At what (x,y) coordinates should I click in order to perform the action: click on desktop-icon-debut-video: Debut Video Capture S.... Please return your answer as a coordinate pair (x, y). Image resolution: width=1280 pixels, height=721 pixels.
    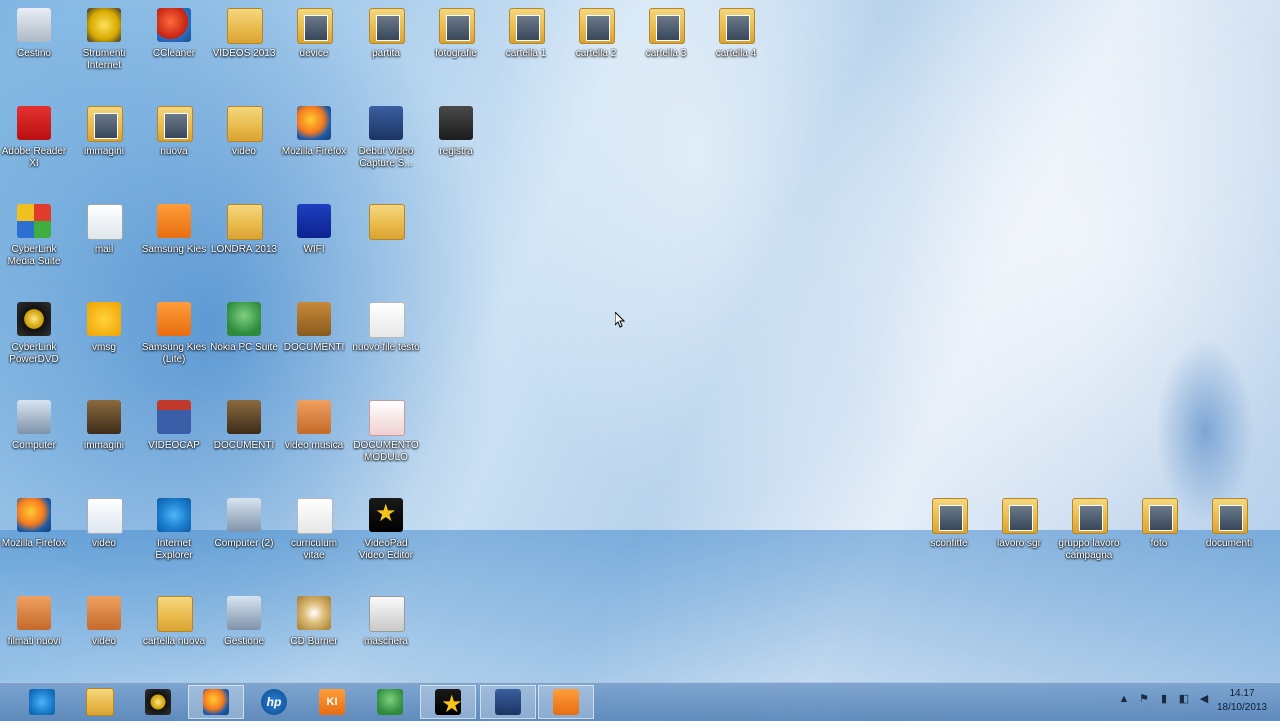
    Looking at the image, I should click on (386, 147).